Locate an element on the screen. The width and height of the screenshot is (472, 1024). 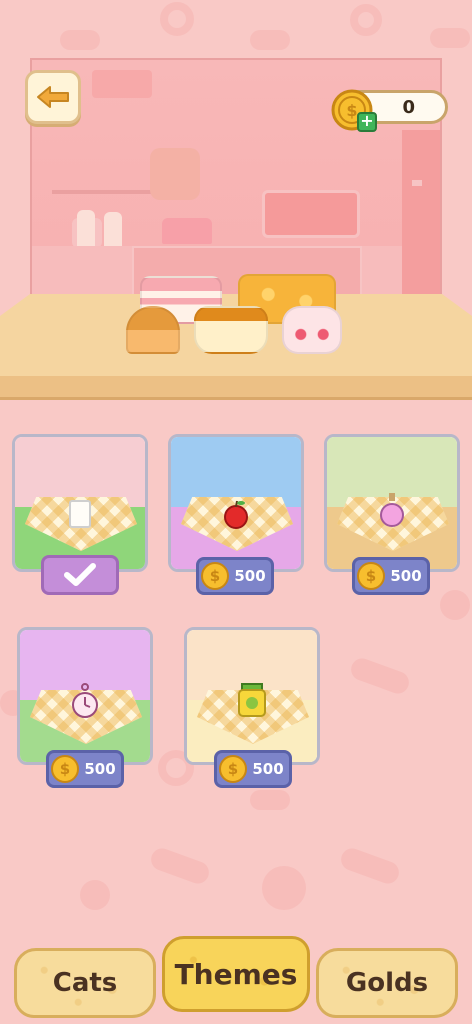
potion-bottle-icon is located at coordinates (392, 510).